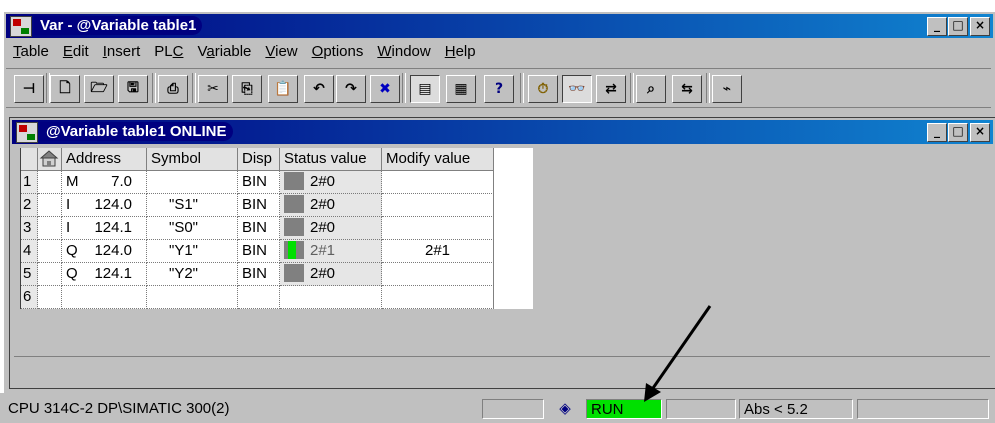  What do you see at coordinates (65, 89) in the screenshot?
I see `new-button: 🗋` at bounding box center [65, 89].